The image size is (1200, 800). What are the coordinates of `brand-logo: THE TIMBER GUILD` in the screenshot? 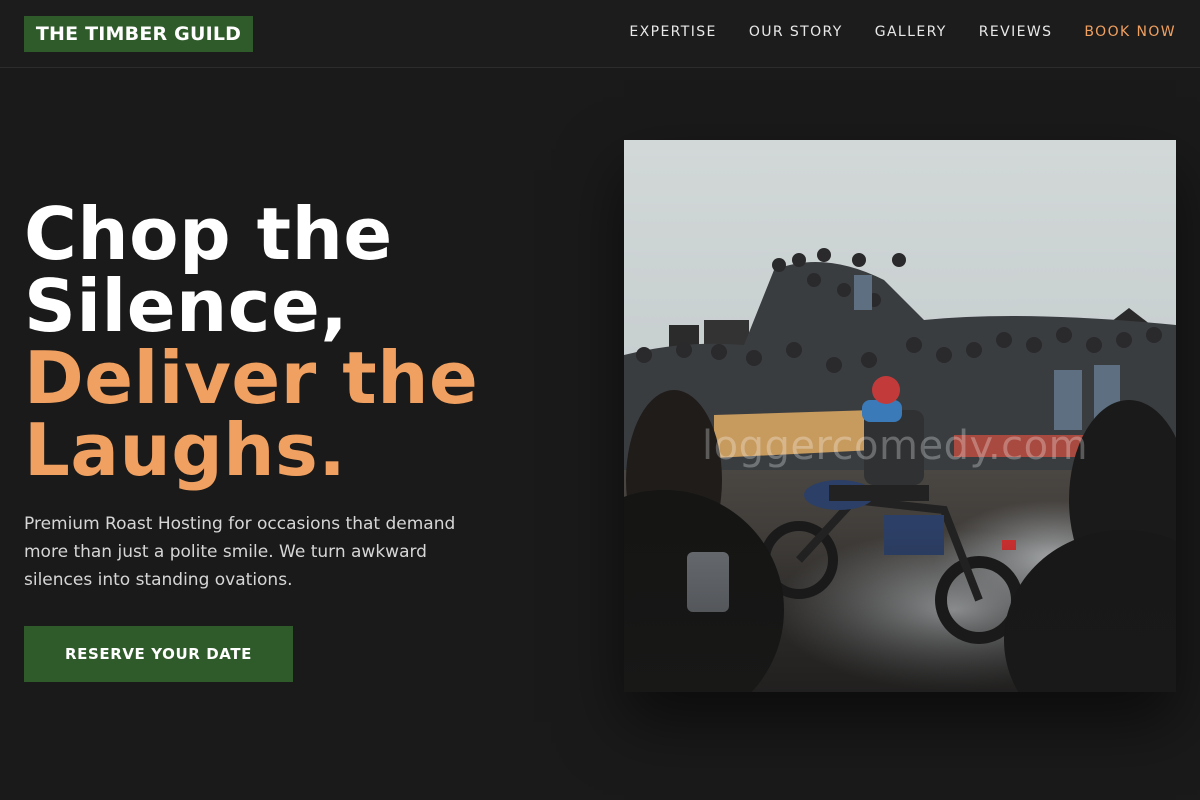 It's located at (138, 34).